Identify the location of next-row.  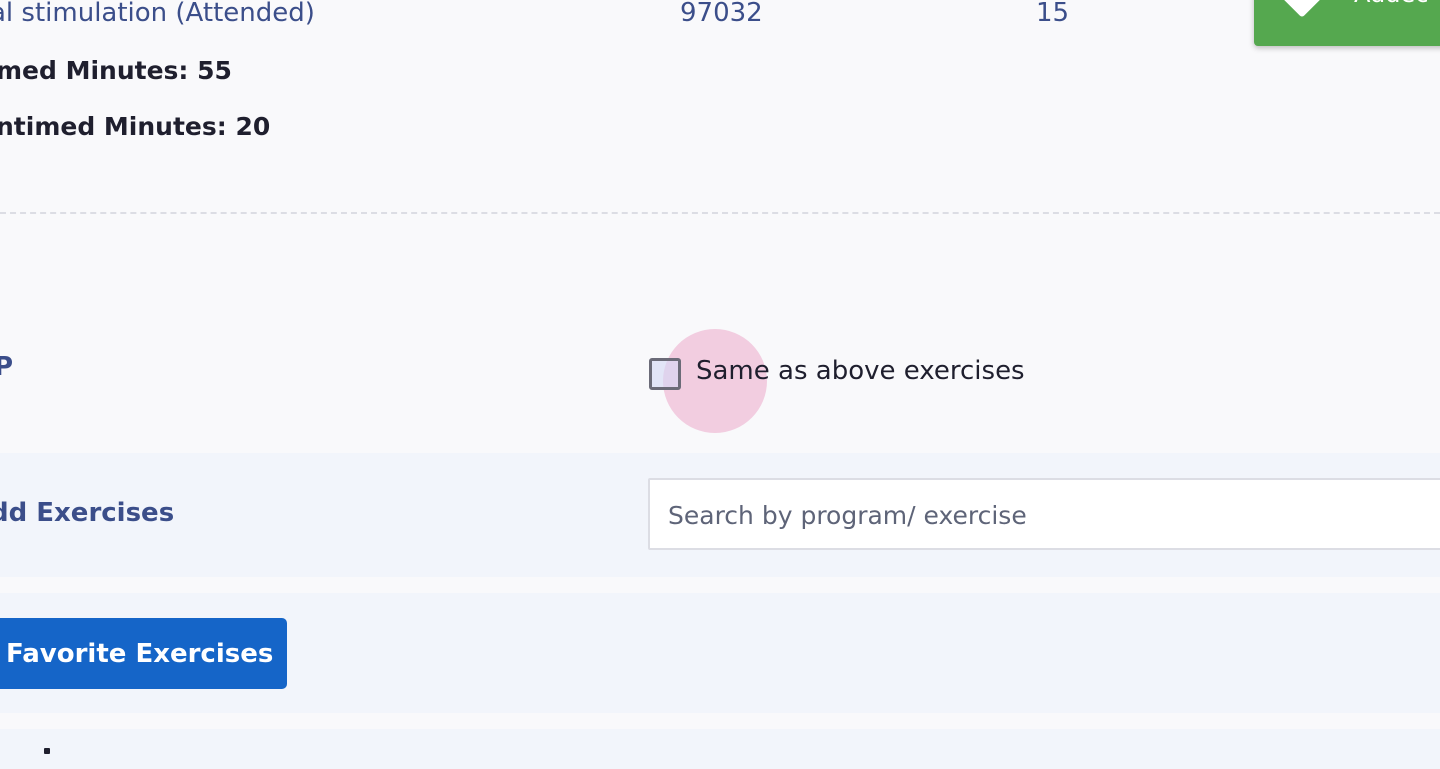
(720, 749).